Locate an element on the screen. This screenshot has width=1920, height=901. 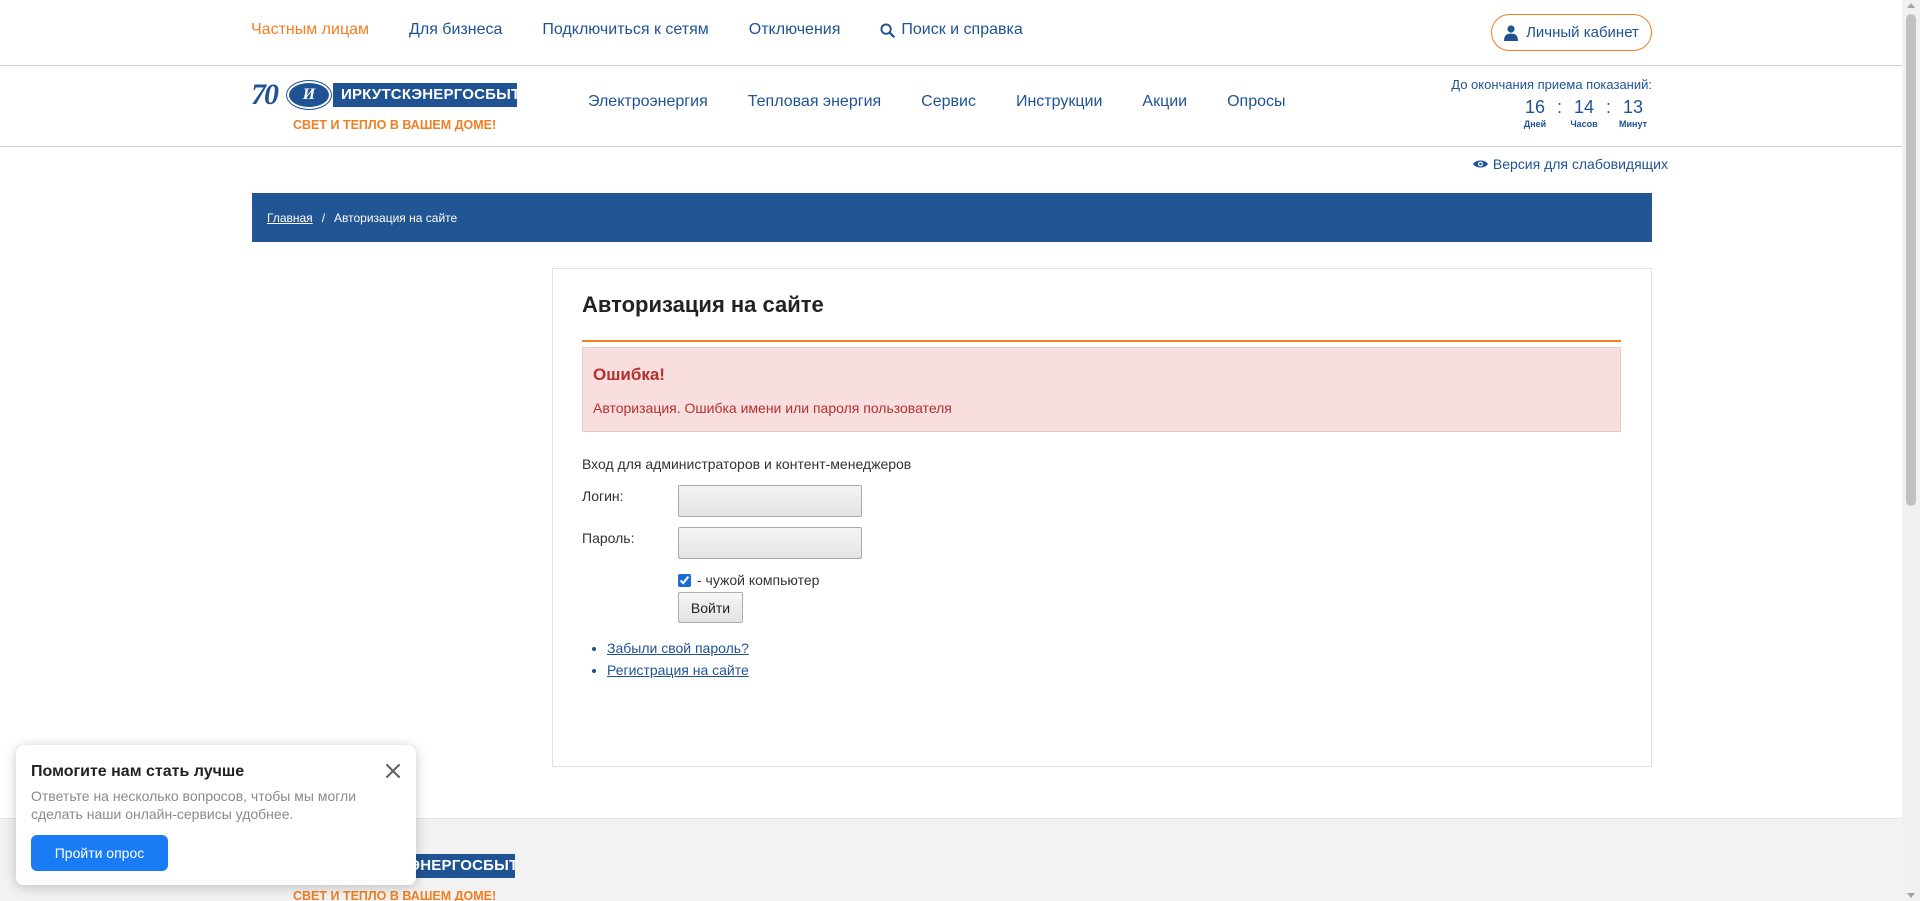
page-title: Авторизация на сайте is located at coordinates (1101, 315).